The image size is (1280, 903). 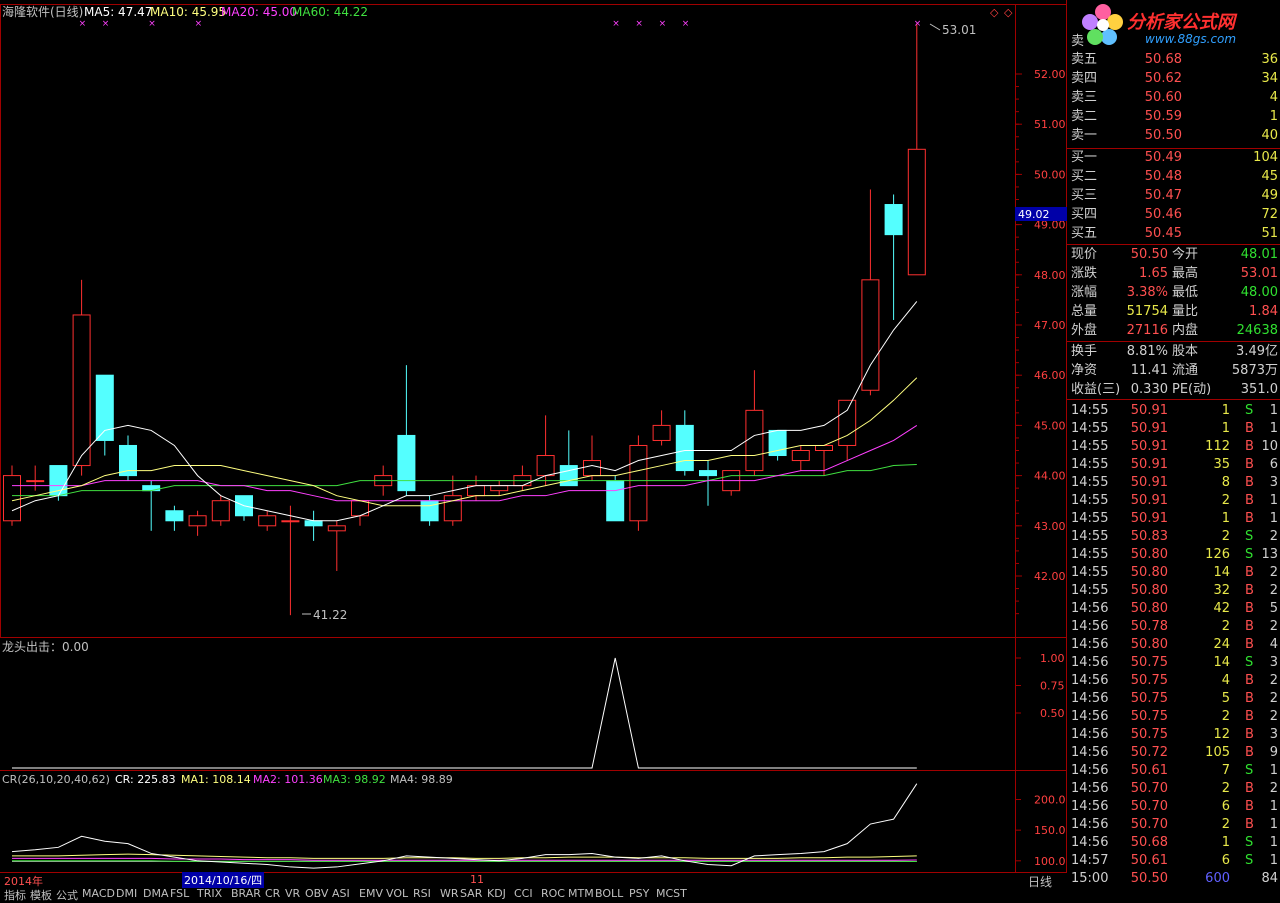 I want to click on tick-row: 14:5550.80126S13, so click(x=1174, y=555).